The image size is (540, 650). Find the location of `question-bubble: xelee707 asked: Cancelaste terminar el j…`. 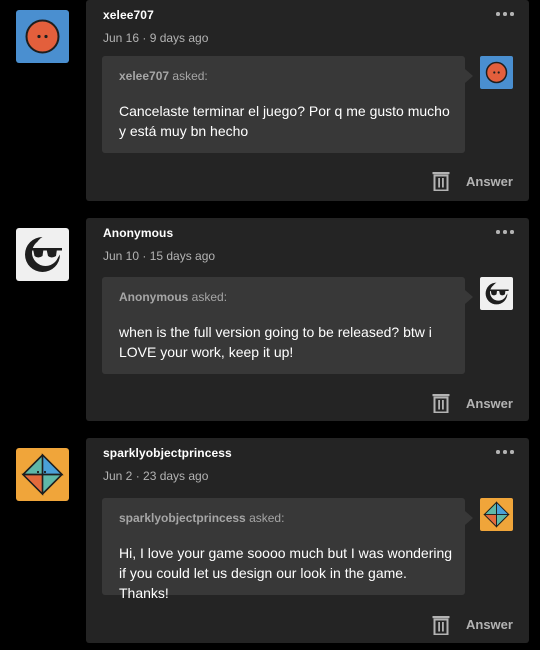

question-bubble: xelee707 asked: Cancelaste terminar el j… is located at coordinates (287, 104).